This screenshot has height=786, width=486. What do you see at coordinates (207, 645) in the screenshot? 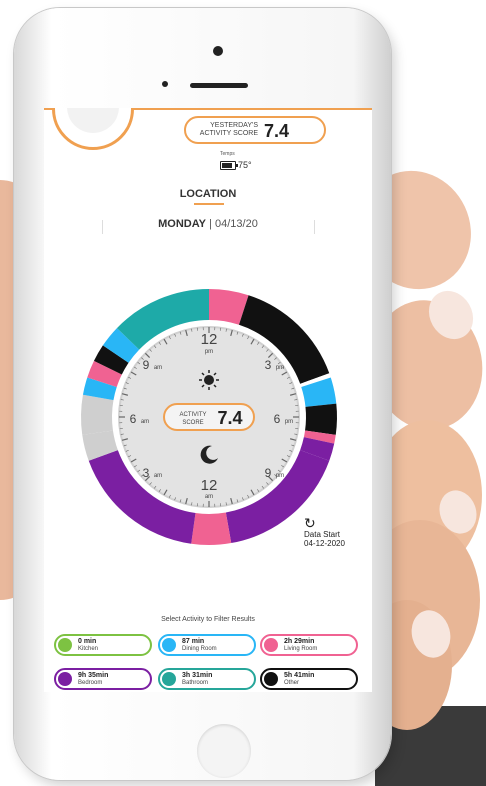
I see `filter-chip-dining-room: 87 min Dining Room` at bounding box center [207, 645].